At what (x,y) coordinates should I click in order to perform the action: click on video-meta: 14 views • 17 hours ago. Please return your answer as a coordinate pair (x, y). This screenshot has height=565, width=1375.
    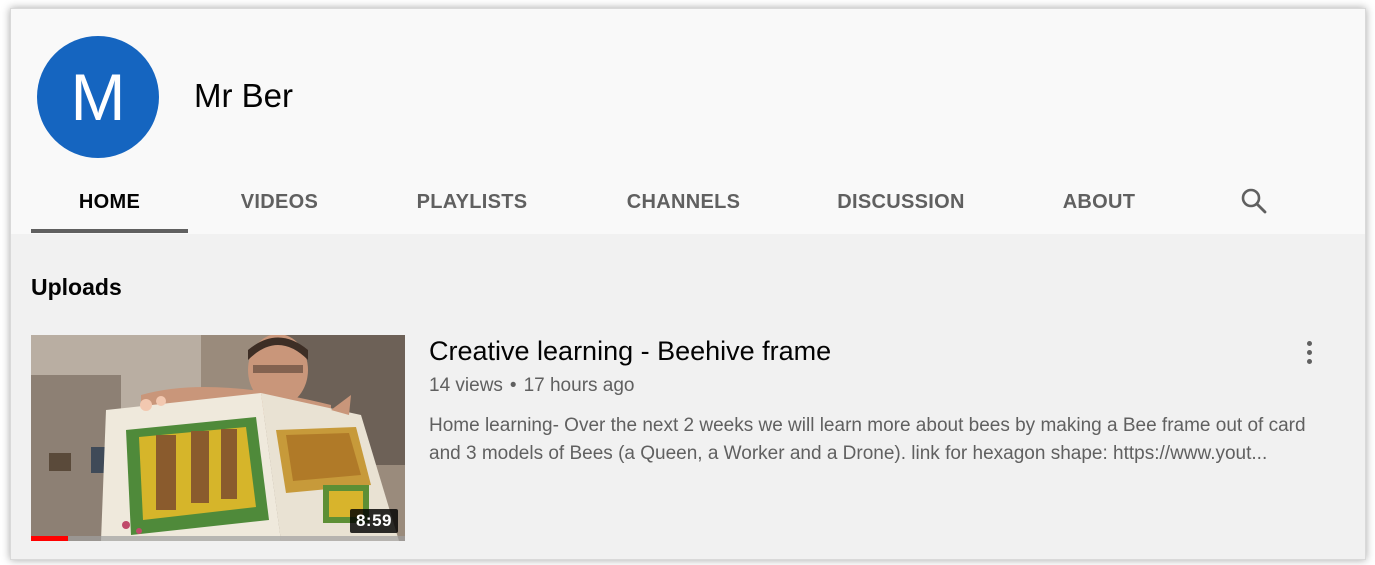
    Looking at the image, I should click on (532, 386).